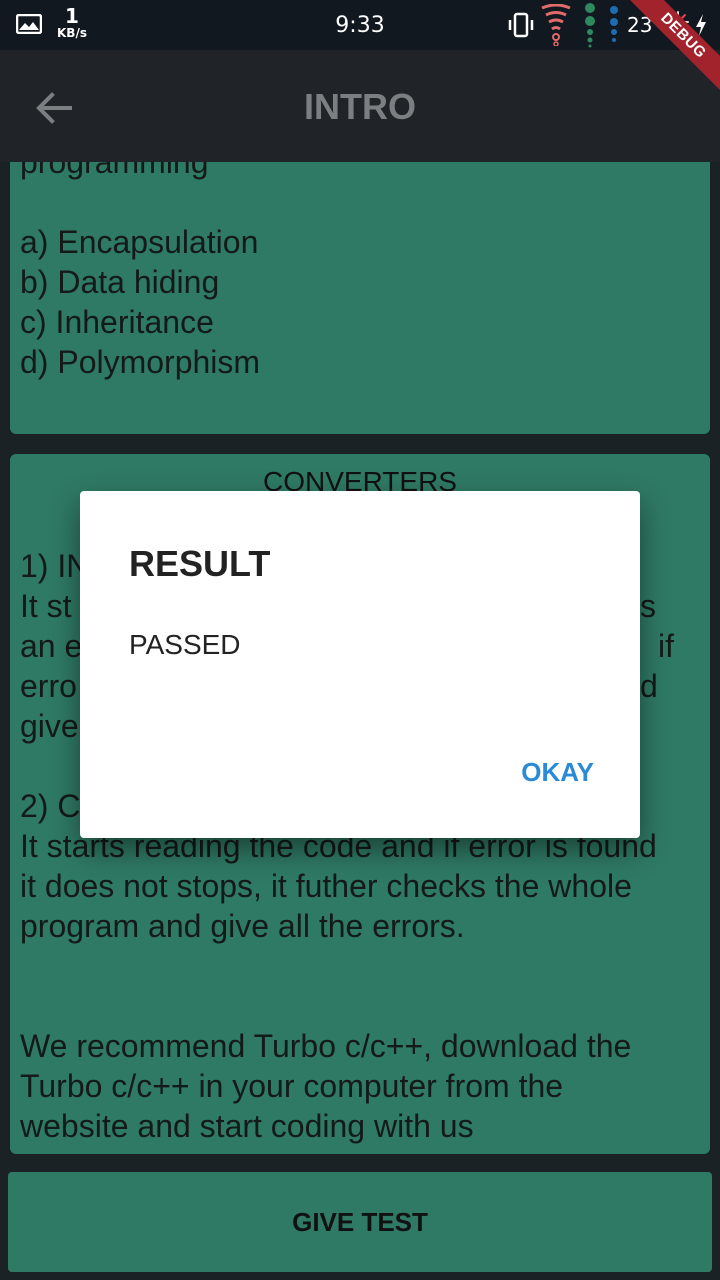  Describe the element at coordinates (360, 25) in the screenshot. I see `status-bar: 1 KB/s 9:33 23` at that location.